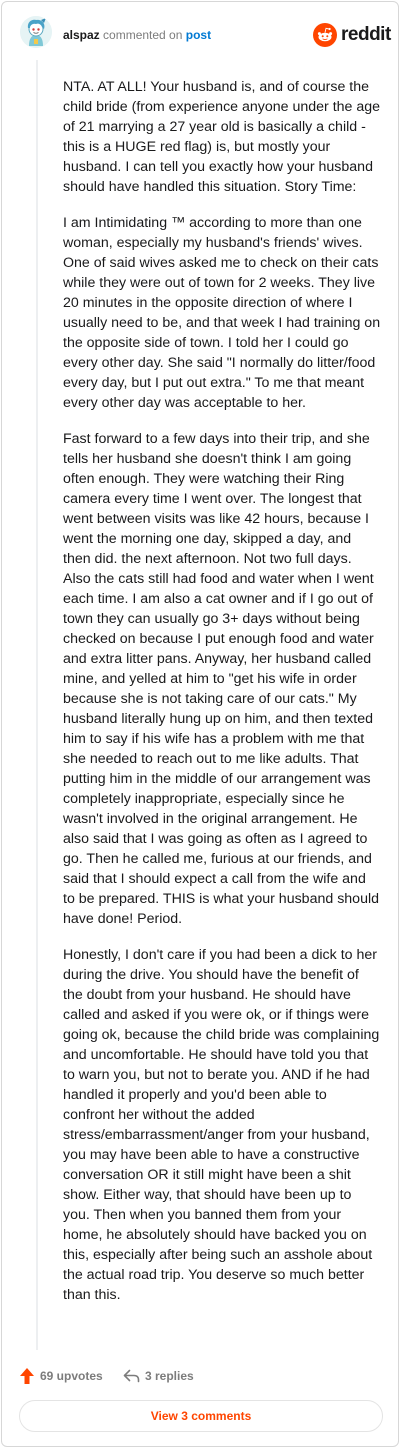  What do you see at coordinates (366, 34) in the screenshot?
I see `reddit-wordmark: reddit` at bounding box center [366, 34].